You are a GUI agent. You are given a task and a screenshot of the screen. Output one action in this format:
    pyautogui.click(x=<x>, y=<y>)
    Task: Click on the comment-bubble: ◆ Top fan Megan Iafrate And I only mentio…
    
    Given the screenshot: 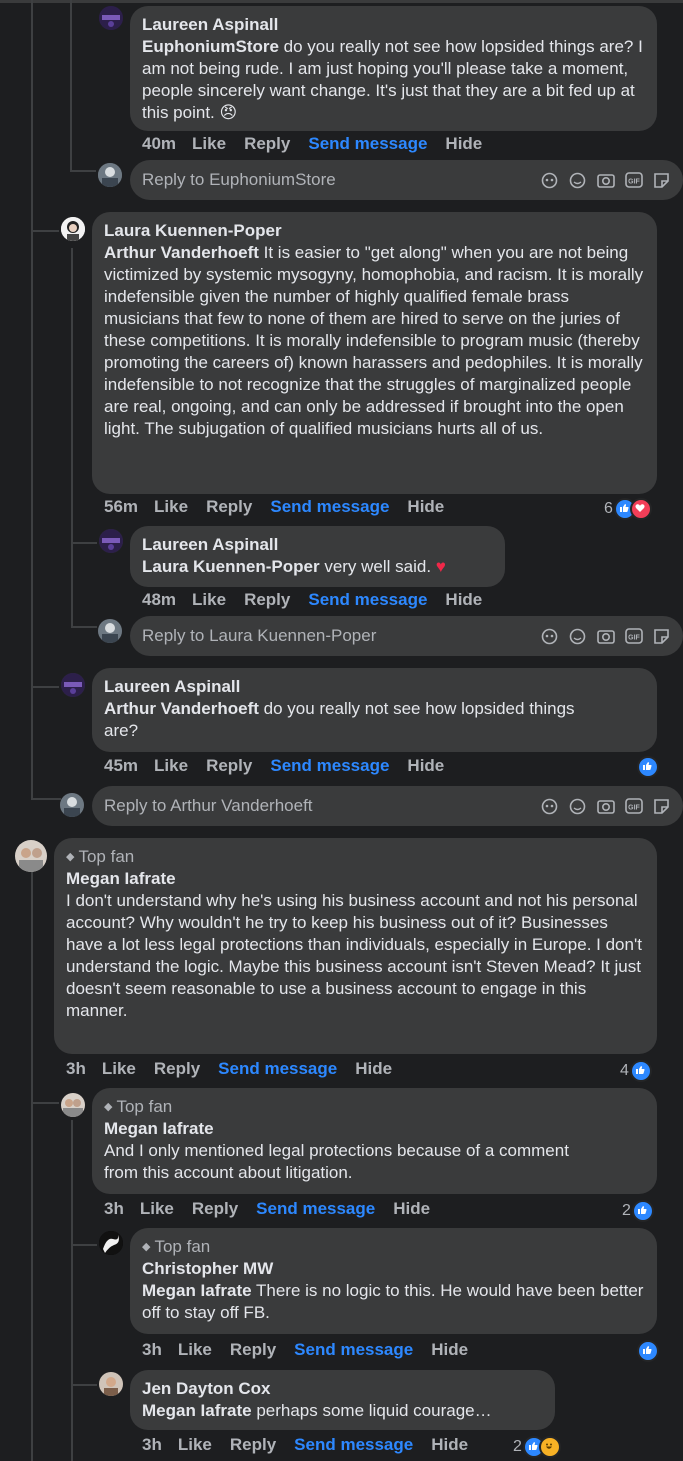 What is the action you would take?
    pyautogui.click(x=374, y=1141)
    